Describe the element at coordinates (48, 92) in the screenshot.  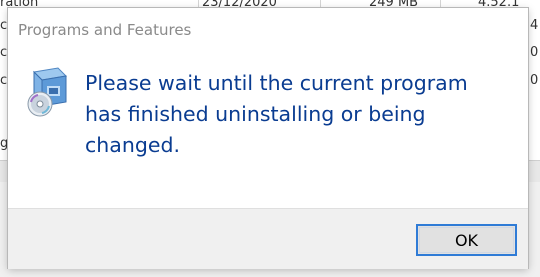
I see `programs-and-features-icon` at that location.